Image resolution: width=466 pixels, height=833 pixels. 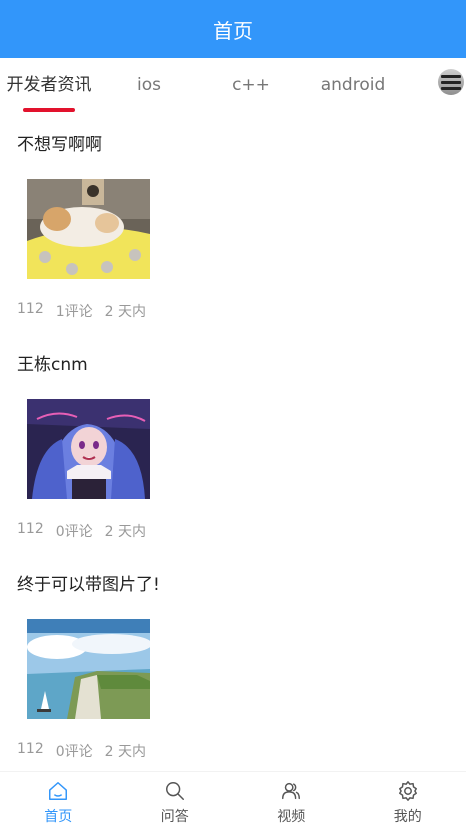 I want to click on tab-cpp: c++, so click(x=251, y=87).